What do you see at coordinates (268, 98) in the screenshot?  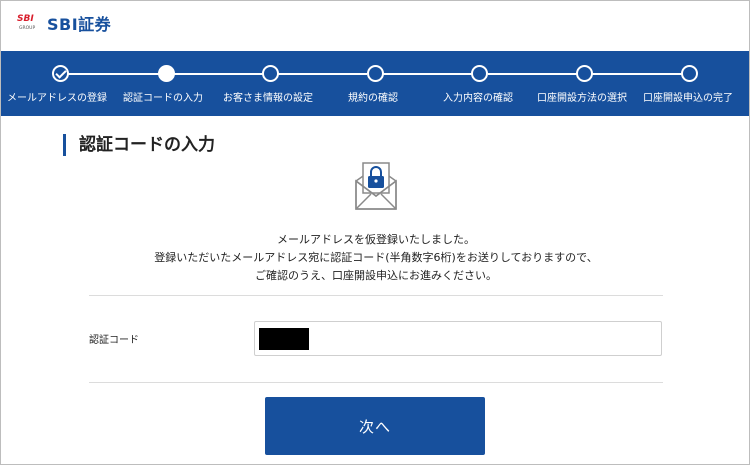 I see `step-label-3: お客さま情報の設定` at bounding box center [268, 98].